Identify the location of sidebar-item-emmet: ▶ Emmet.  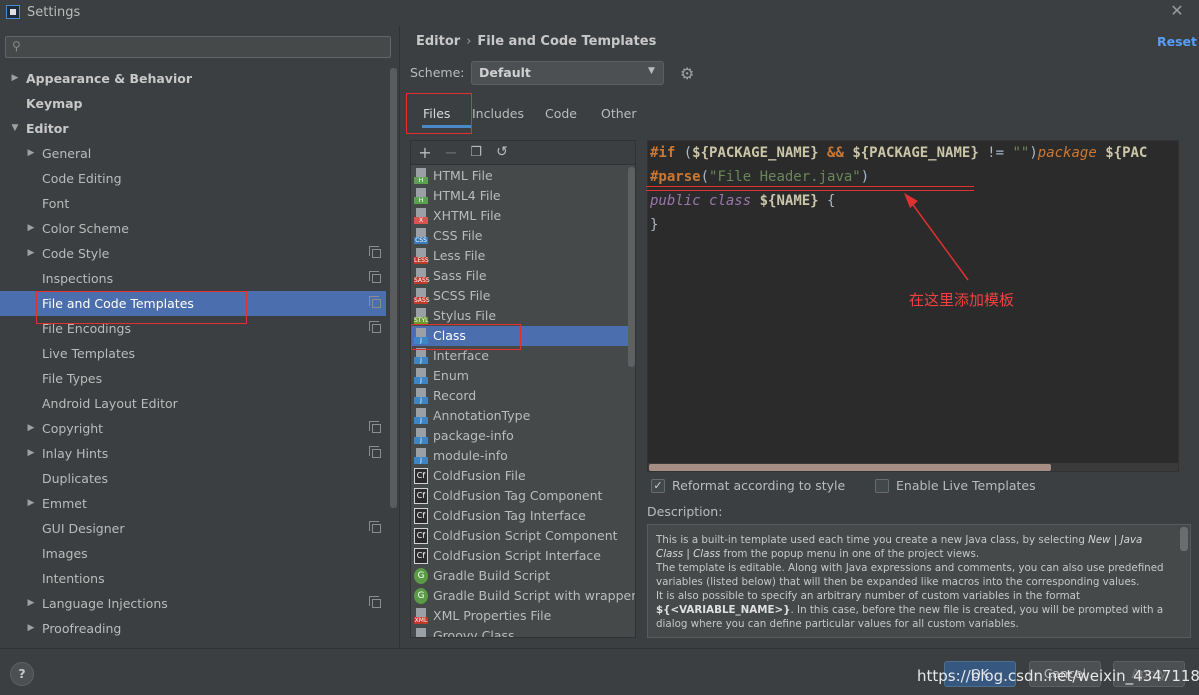
(193, 503).